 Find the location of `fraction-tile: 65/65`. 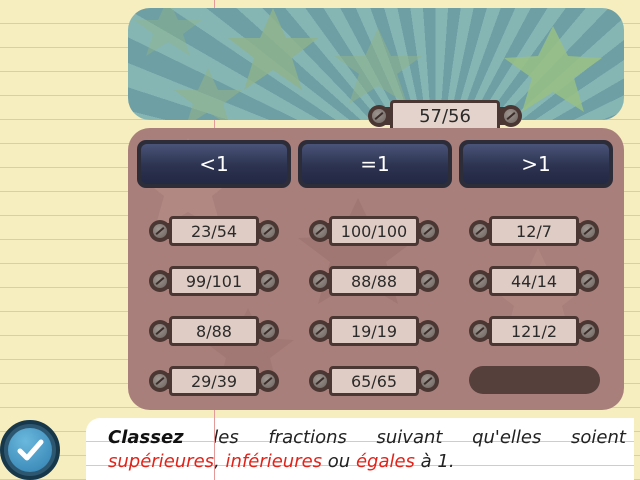

fraction-tile: 65/65 is located at coordinates (374, 381).